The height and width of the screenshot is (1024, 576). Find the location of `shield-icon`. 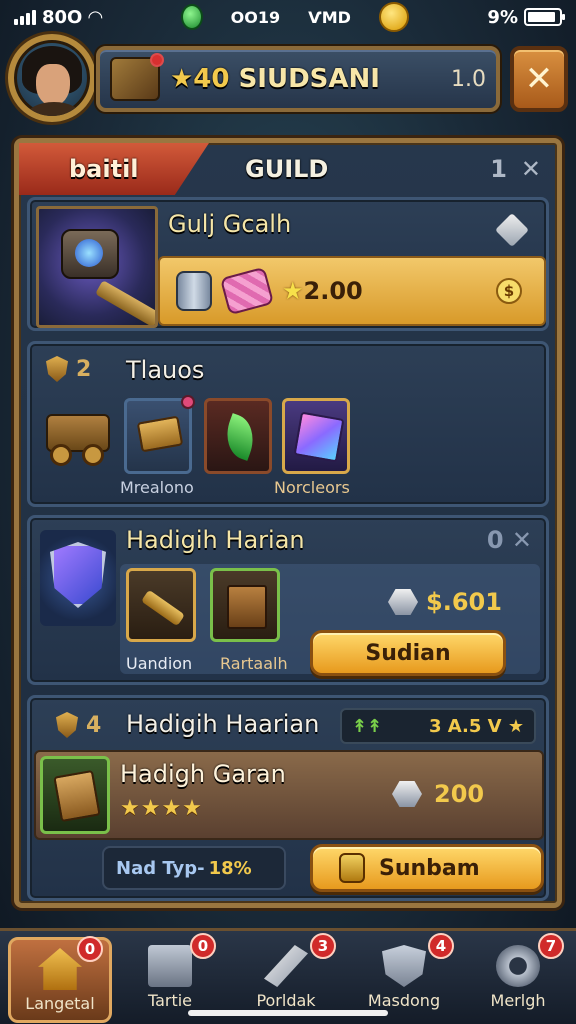

shield-icon is located at coordinates (404, 966).